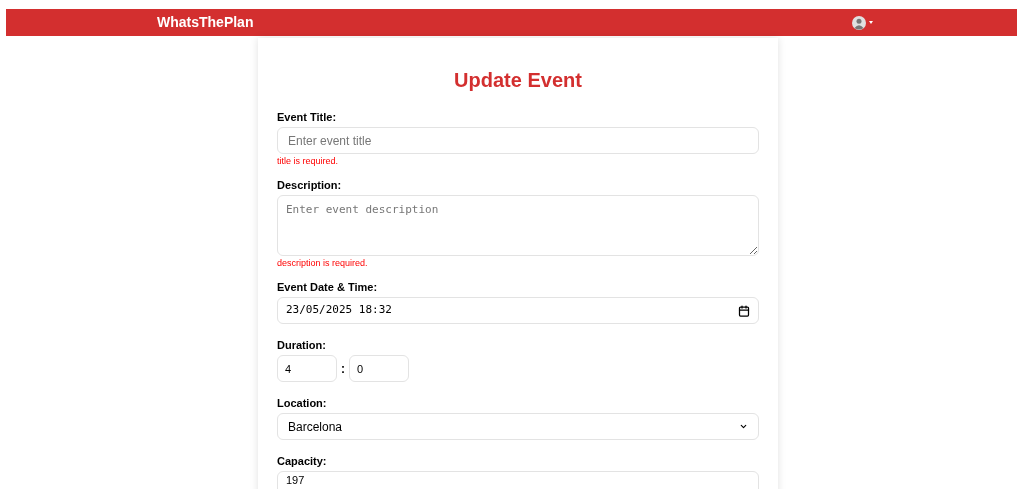 The image size is (1017, 489). I want to click on user-menu, so click(862, 22).